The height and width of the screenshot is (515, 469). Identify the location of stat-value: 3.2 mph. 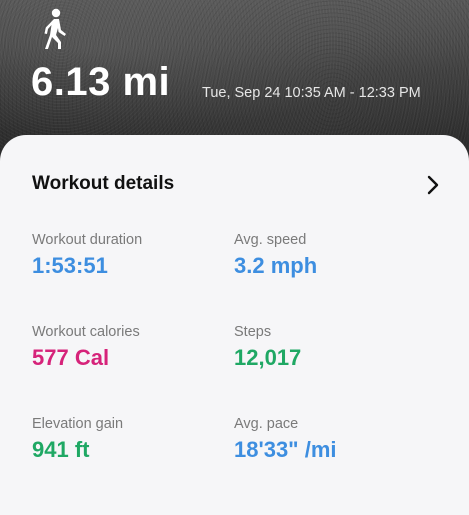
(276, 265).